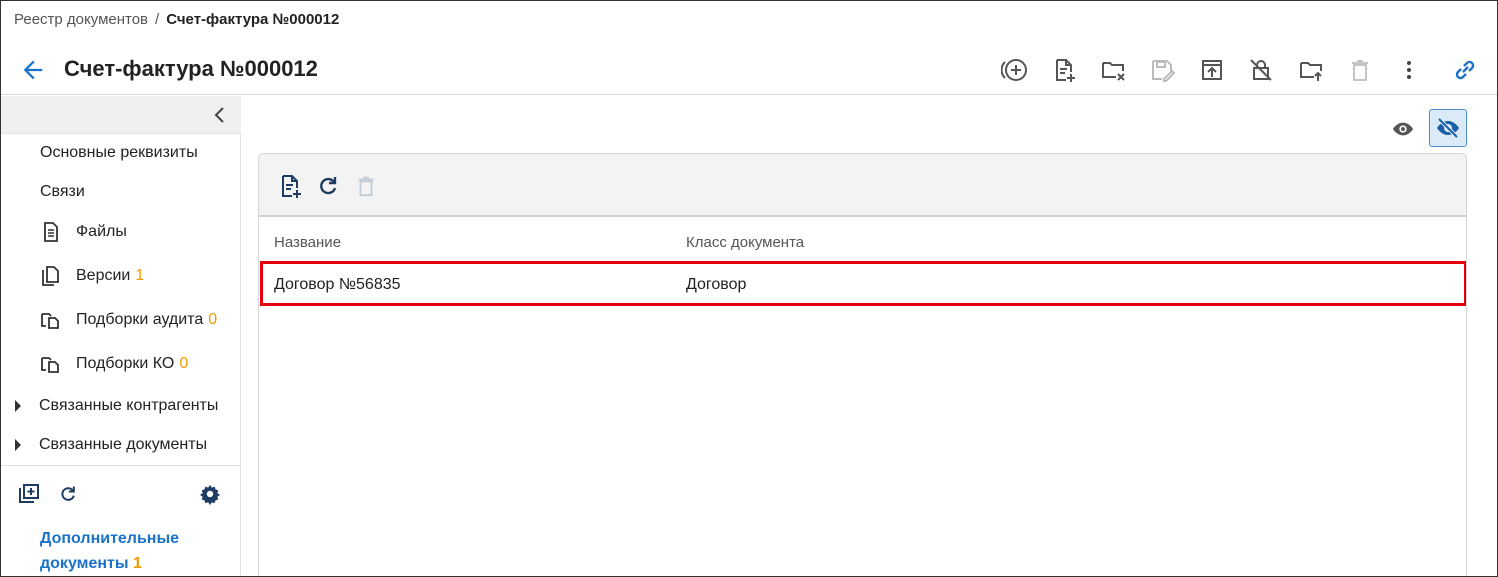  I want to click on versions-count: 1, so click(140, 275).